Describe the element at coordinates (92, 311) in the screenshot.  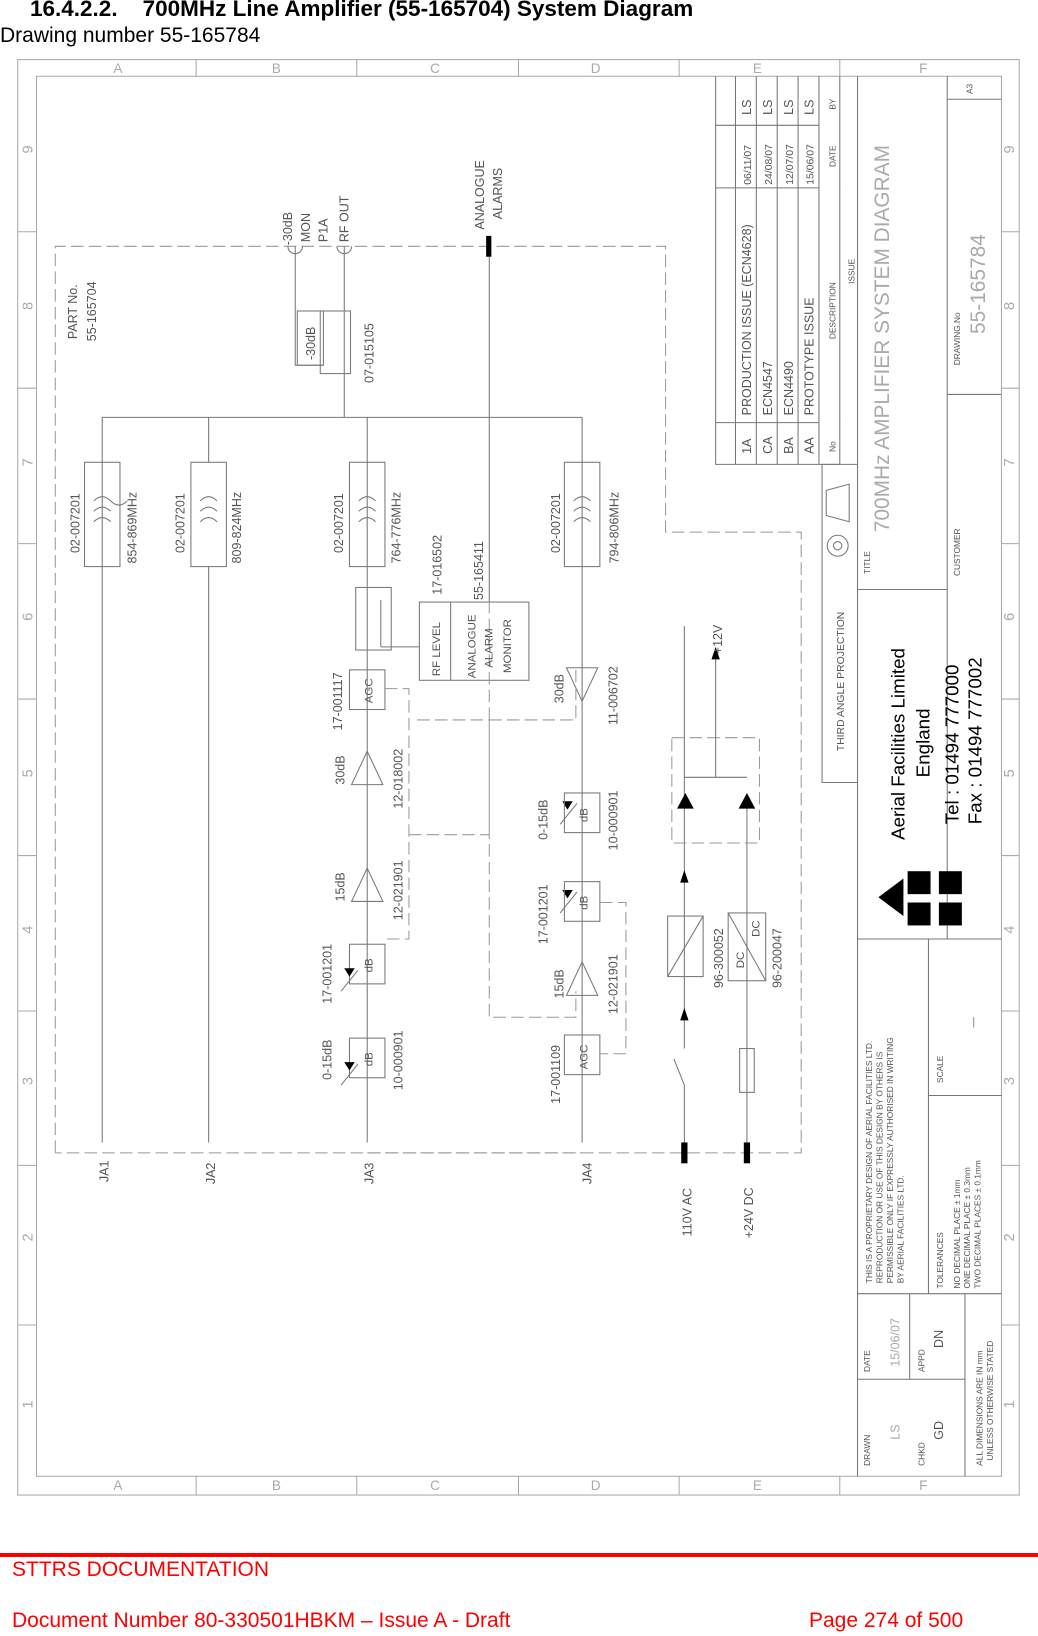
I see `part-no: 55-165704` at that location.